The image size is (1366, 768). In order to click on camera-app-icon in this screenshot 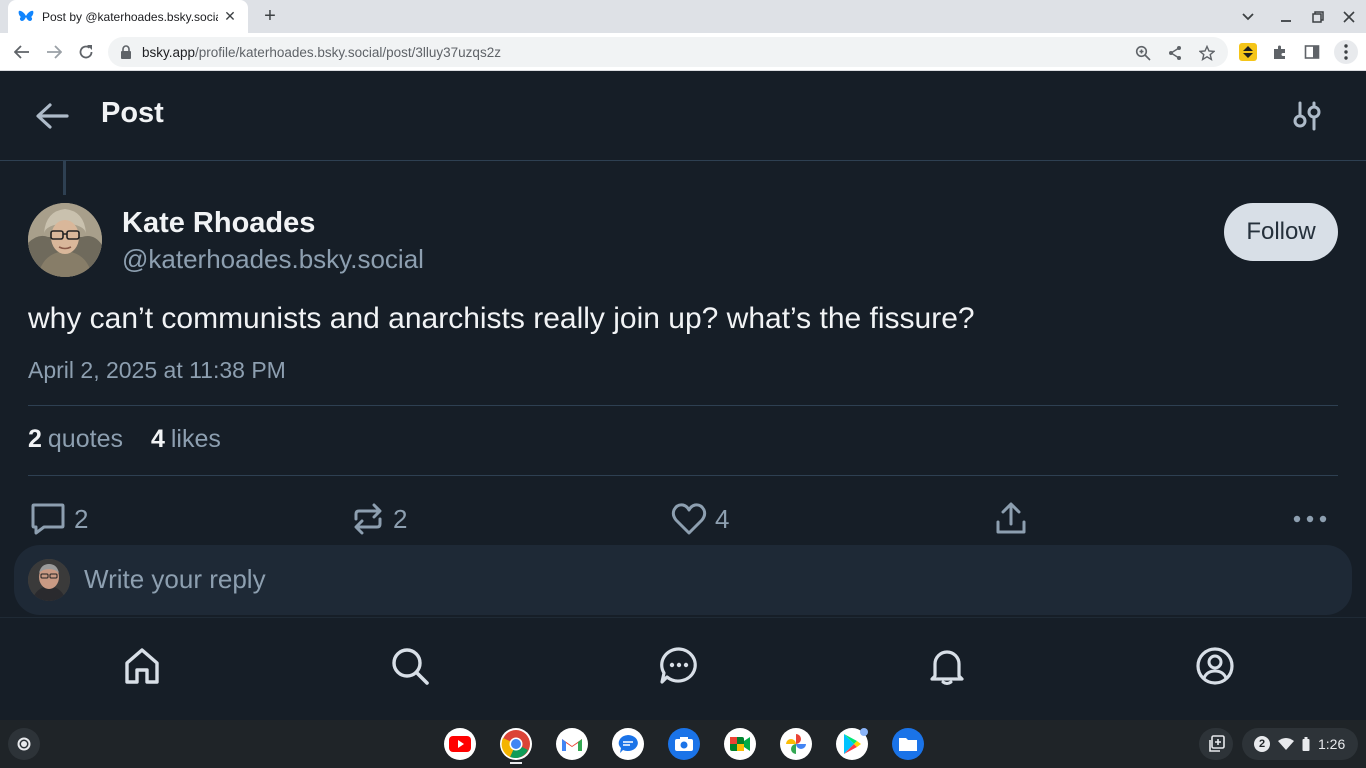, I will do `click(684, 744)`.